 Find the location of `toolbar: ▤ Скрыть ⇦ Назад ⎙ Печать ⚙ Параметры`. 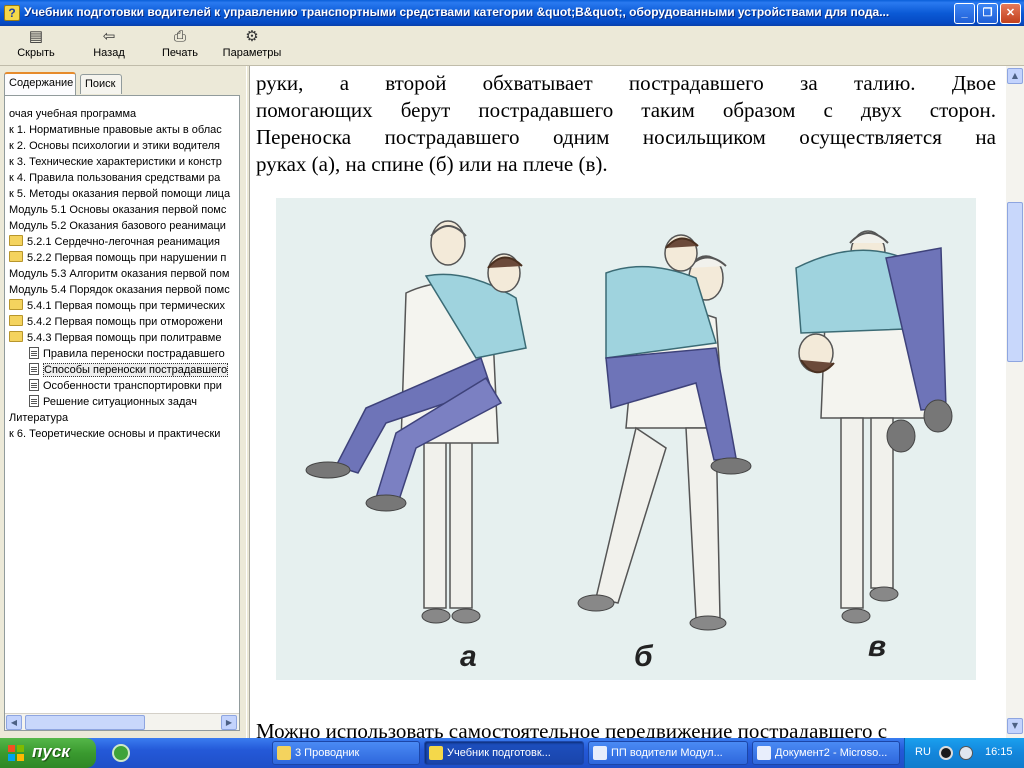

toolbar: ▤ Скрыть ⇦ Назад ⎙ Печать ⚙ Параметры is located at coordinates (512, 46).